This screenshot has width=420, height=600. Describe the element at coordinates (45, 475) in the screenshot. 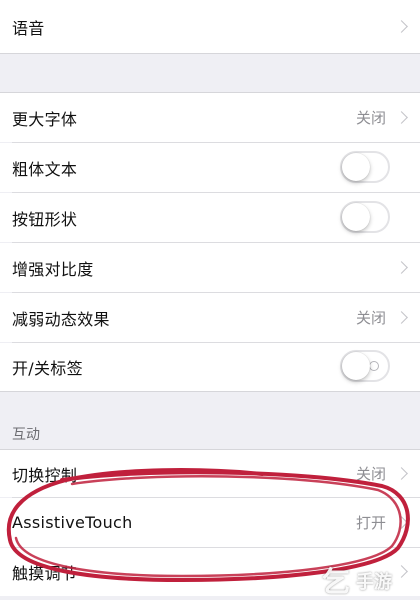

I see `switch-control-label: 切换控制` at that location.